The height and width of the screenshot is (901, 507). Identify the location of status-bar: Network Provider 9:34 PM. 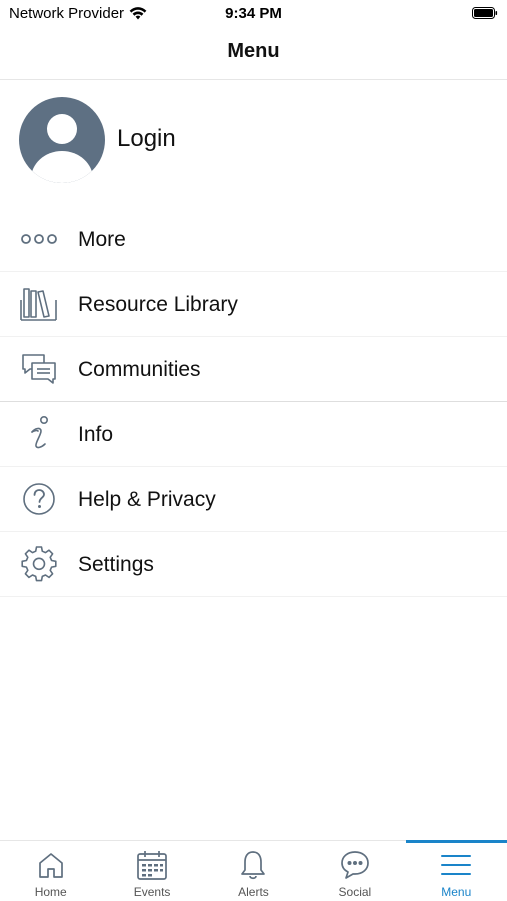
(253, 14).